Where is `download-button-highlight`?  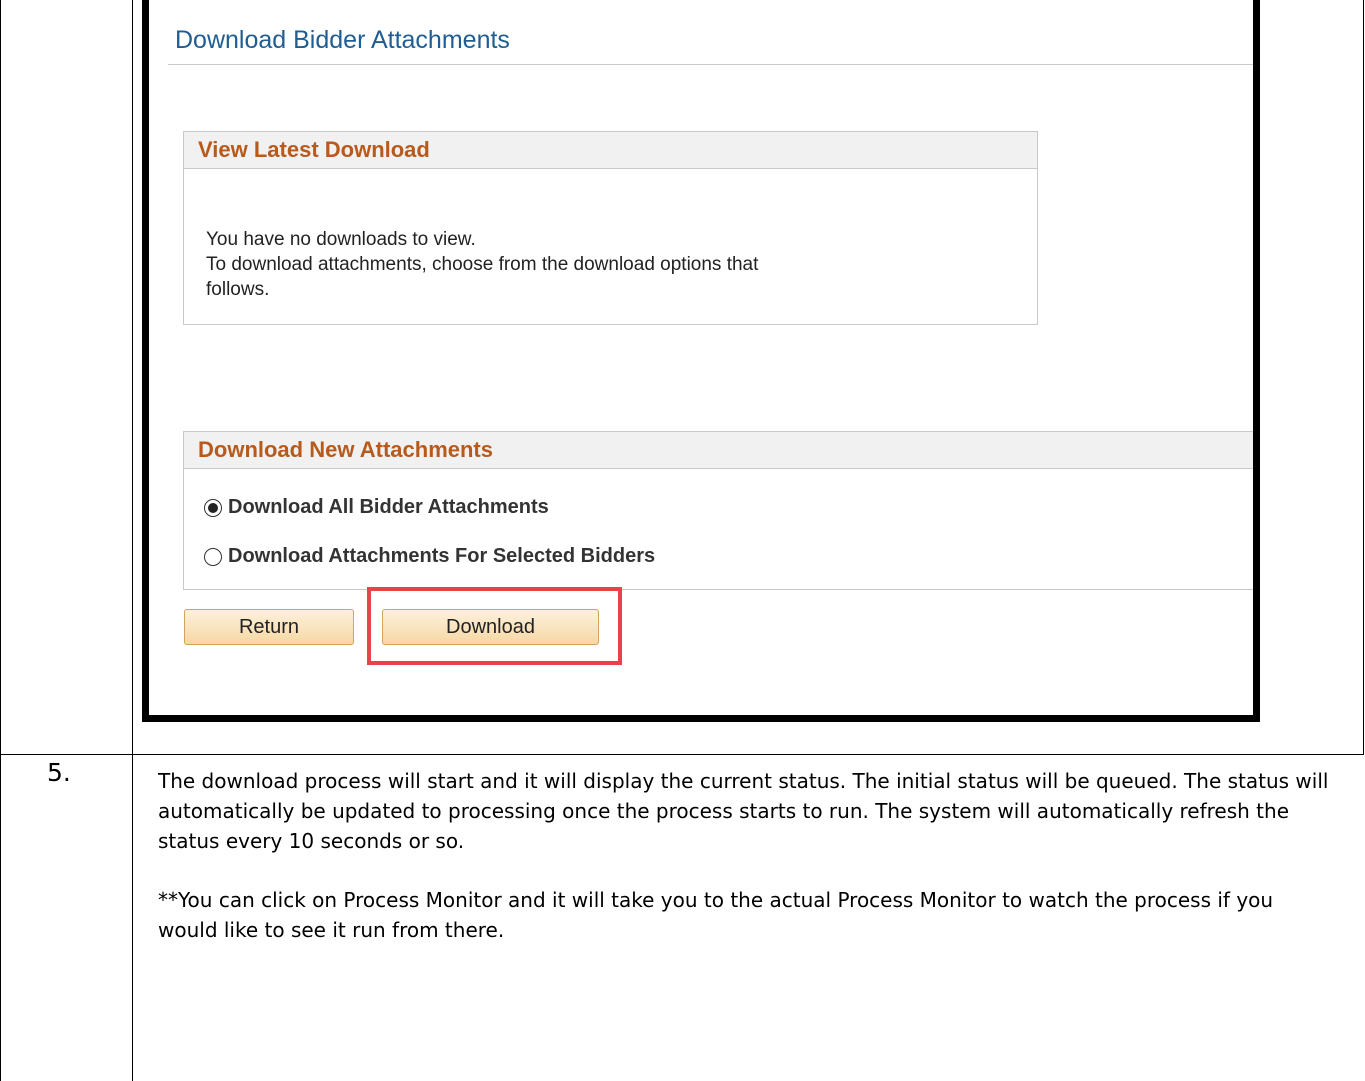
download-button-highlight is located at coordinates (494, 626).